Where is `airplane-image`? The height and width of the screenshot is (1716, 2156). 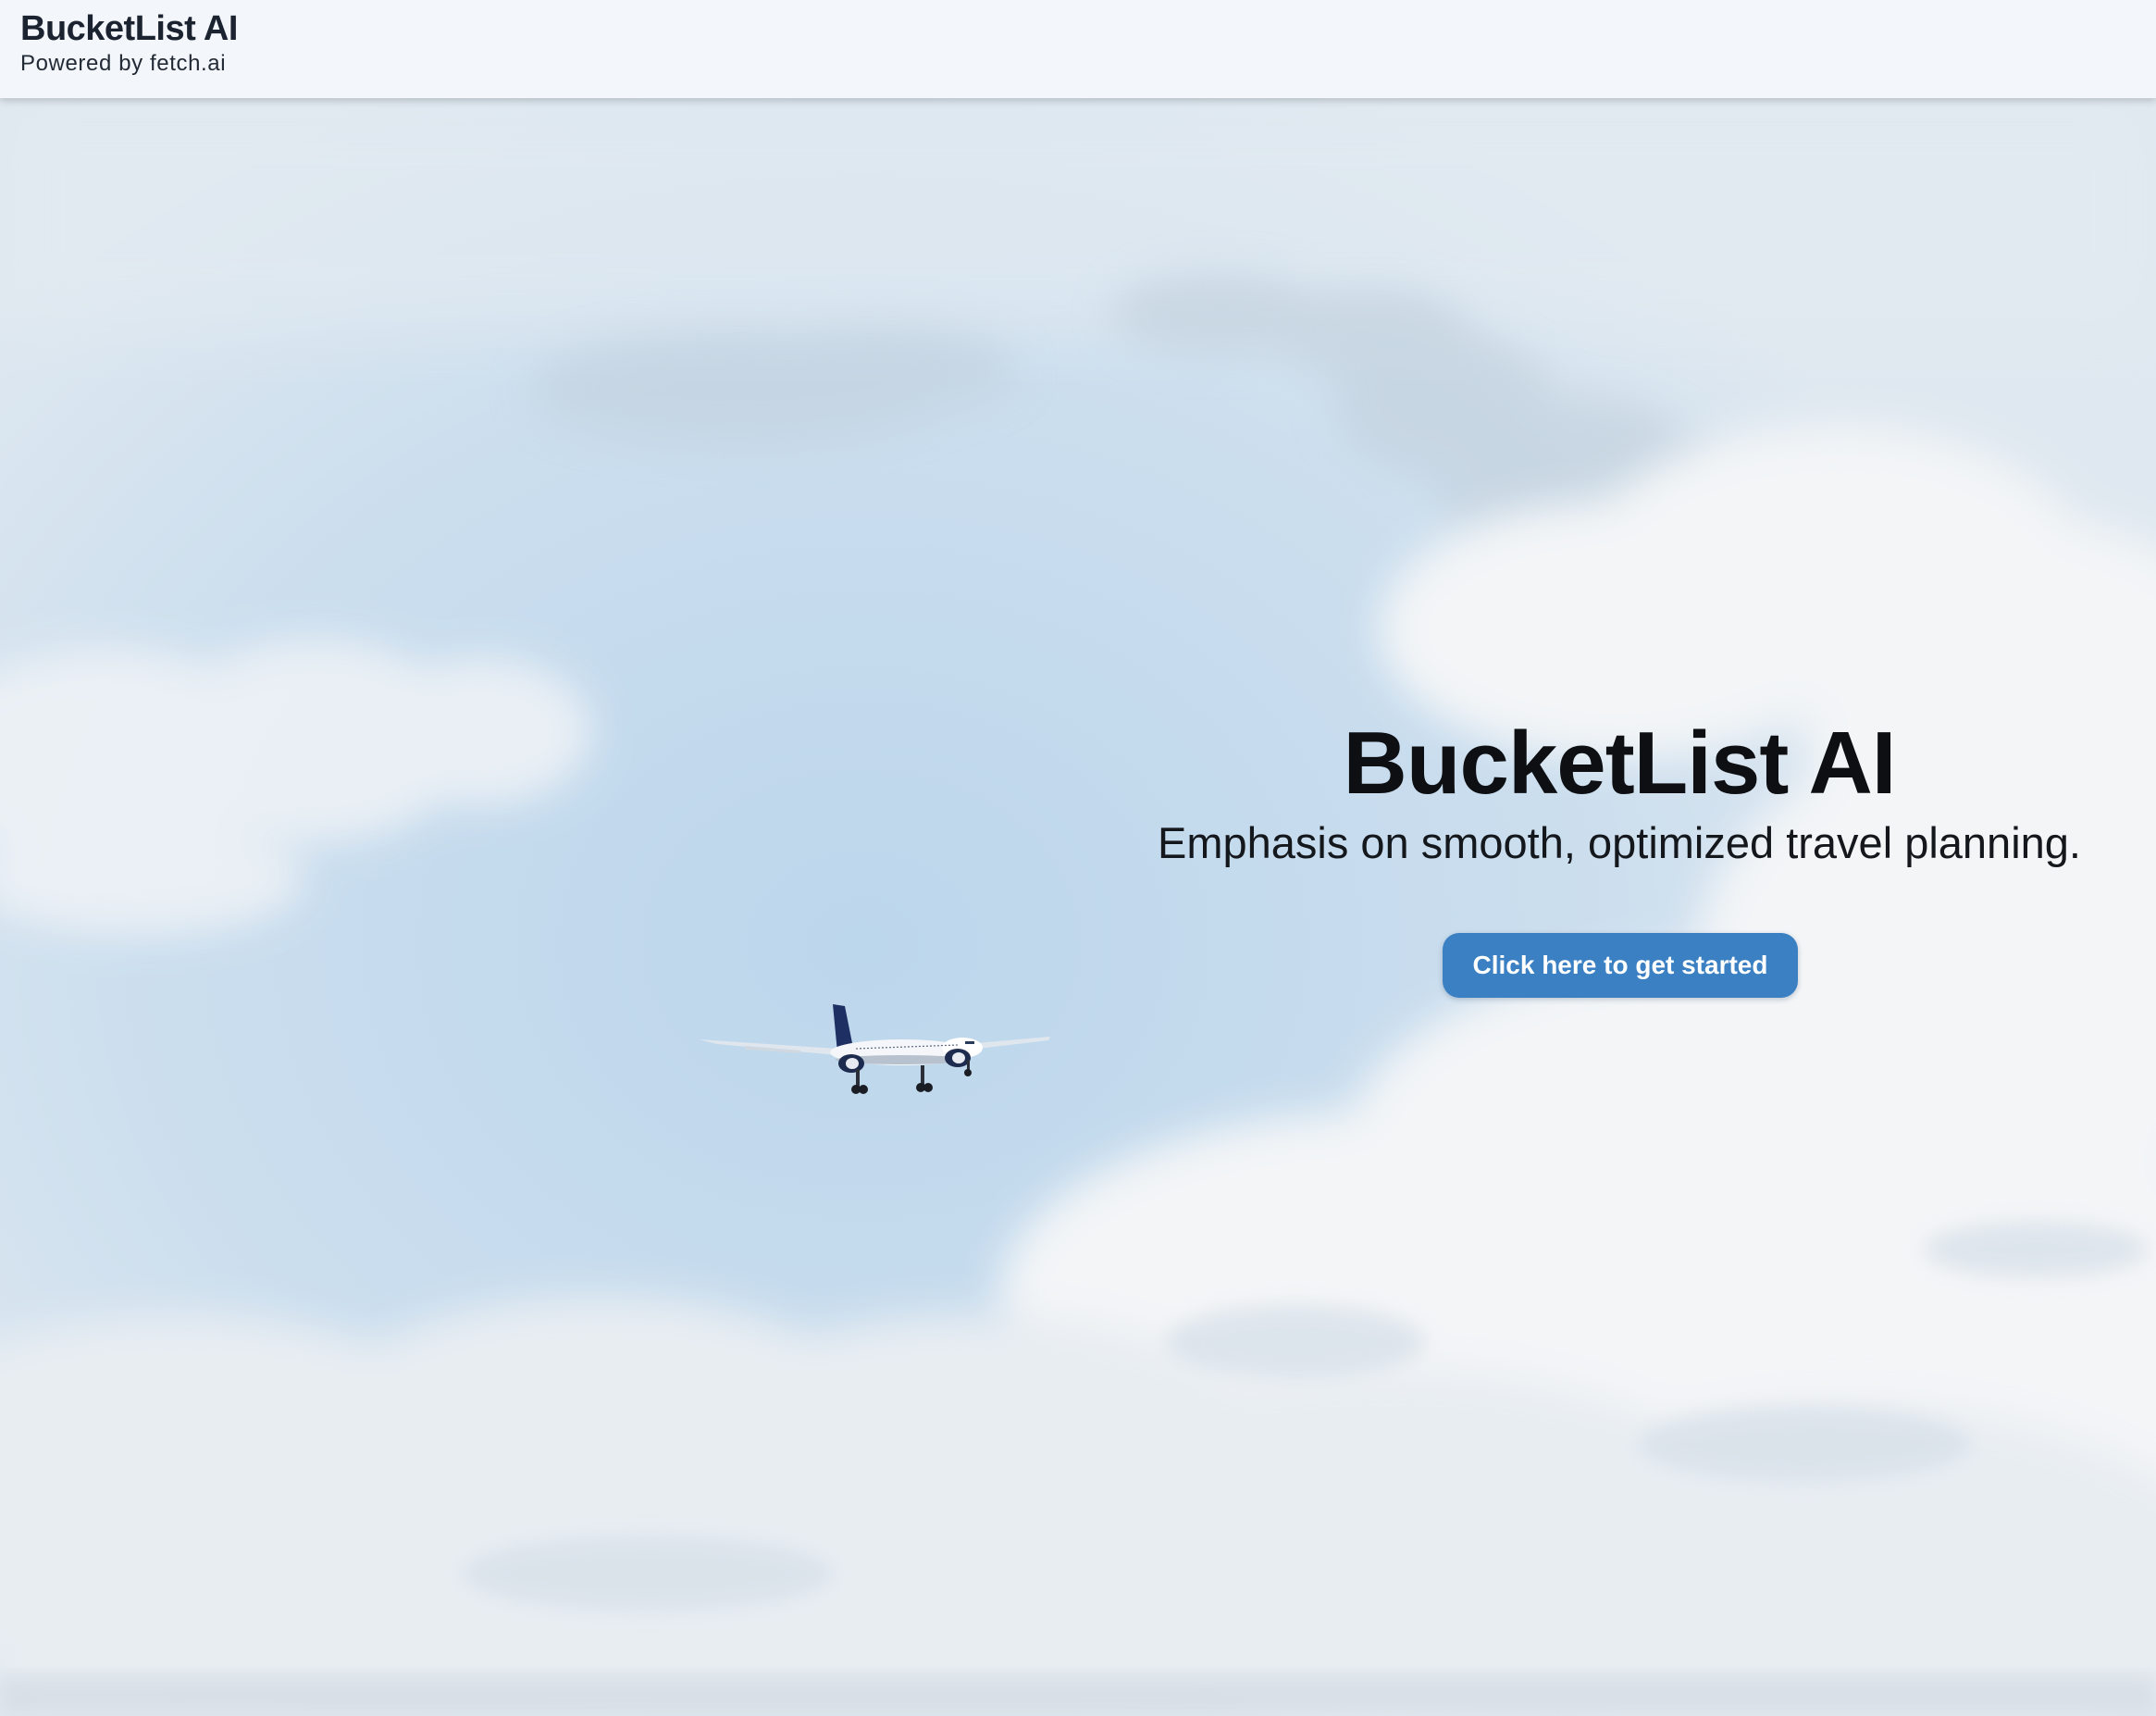
airplane-image is located at coordinates (874, 1049).